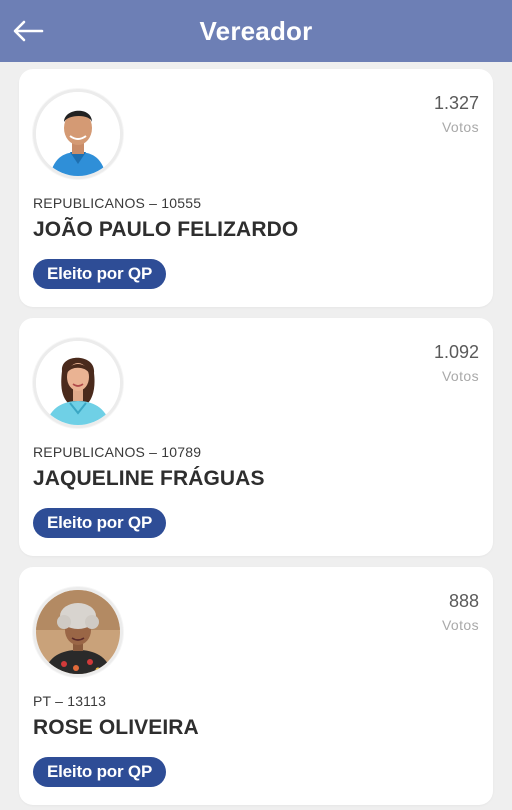 This screenshot has height=810, width=512. What do you see at coordinates (463, 601) in the screenshot?
I see `votes-count: 888` at bounding box center [463, 601].